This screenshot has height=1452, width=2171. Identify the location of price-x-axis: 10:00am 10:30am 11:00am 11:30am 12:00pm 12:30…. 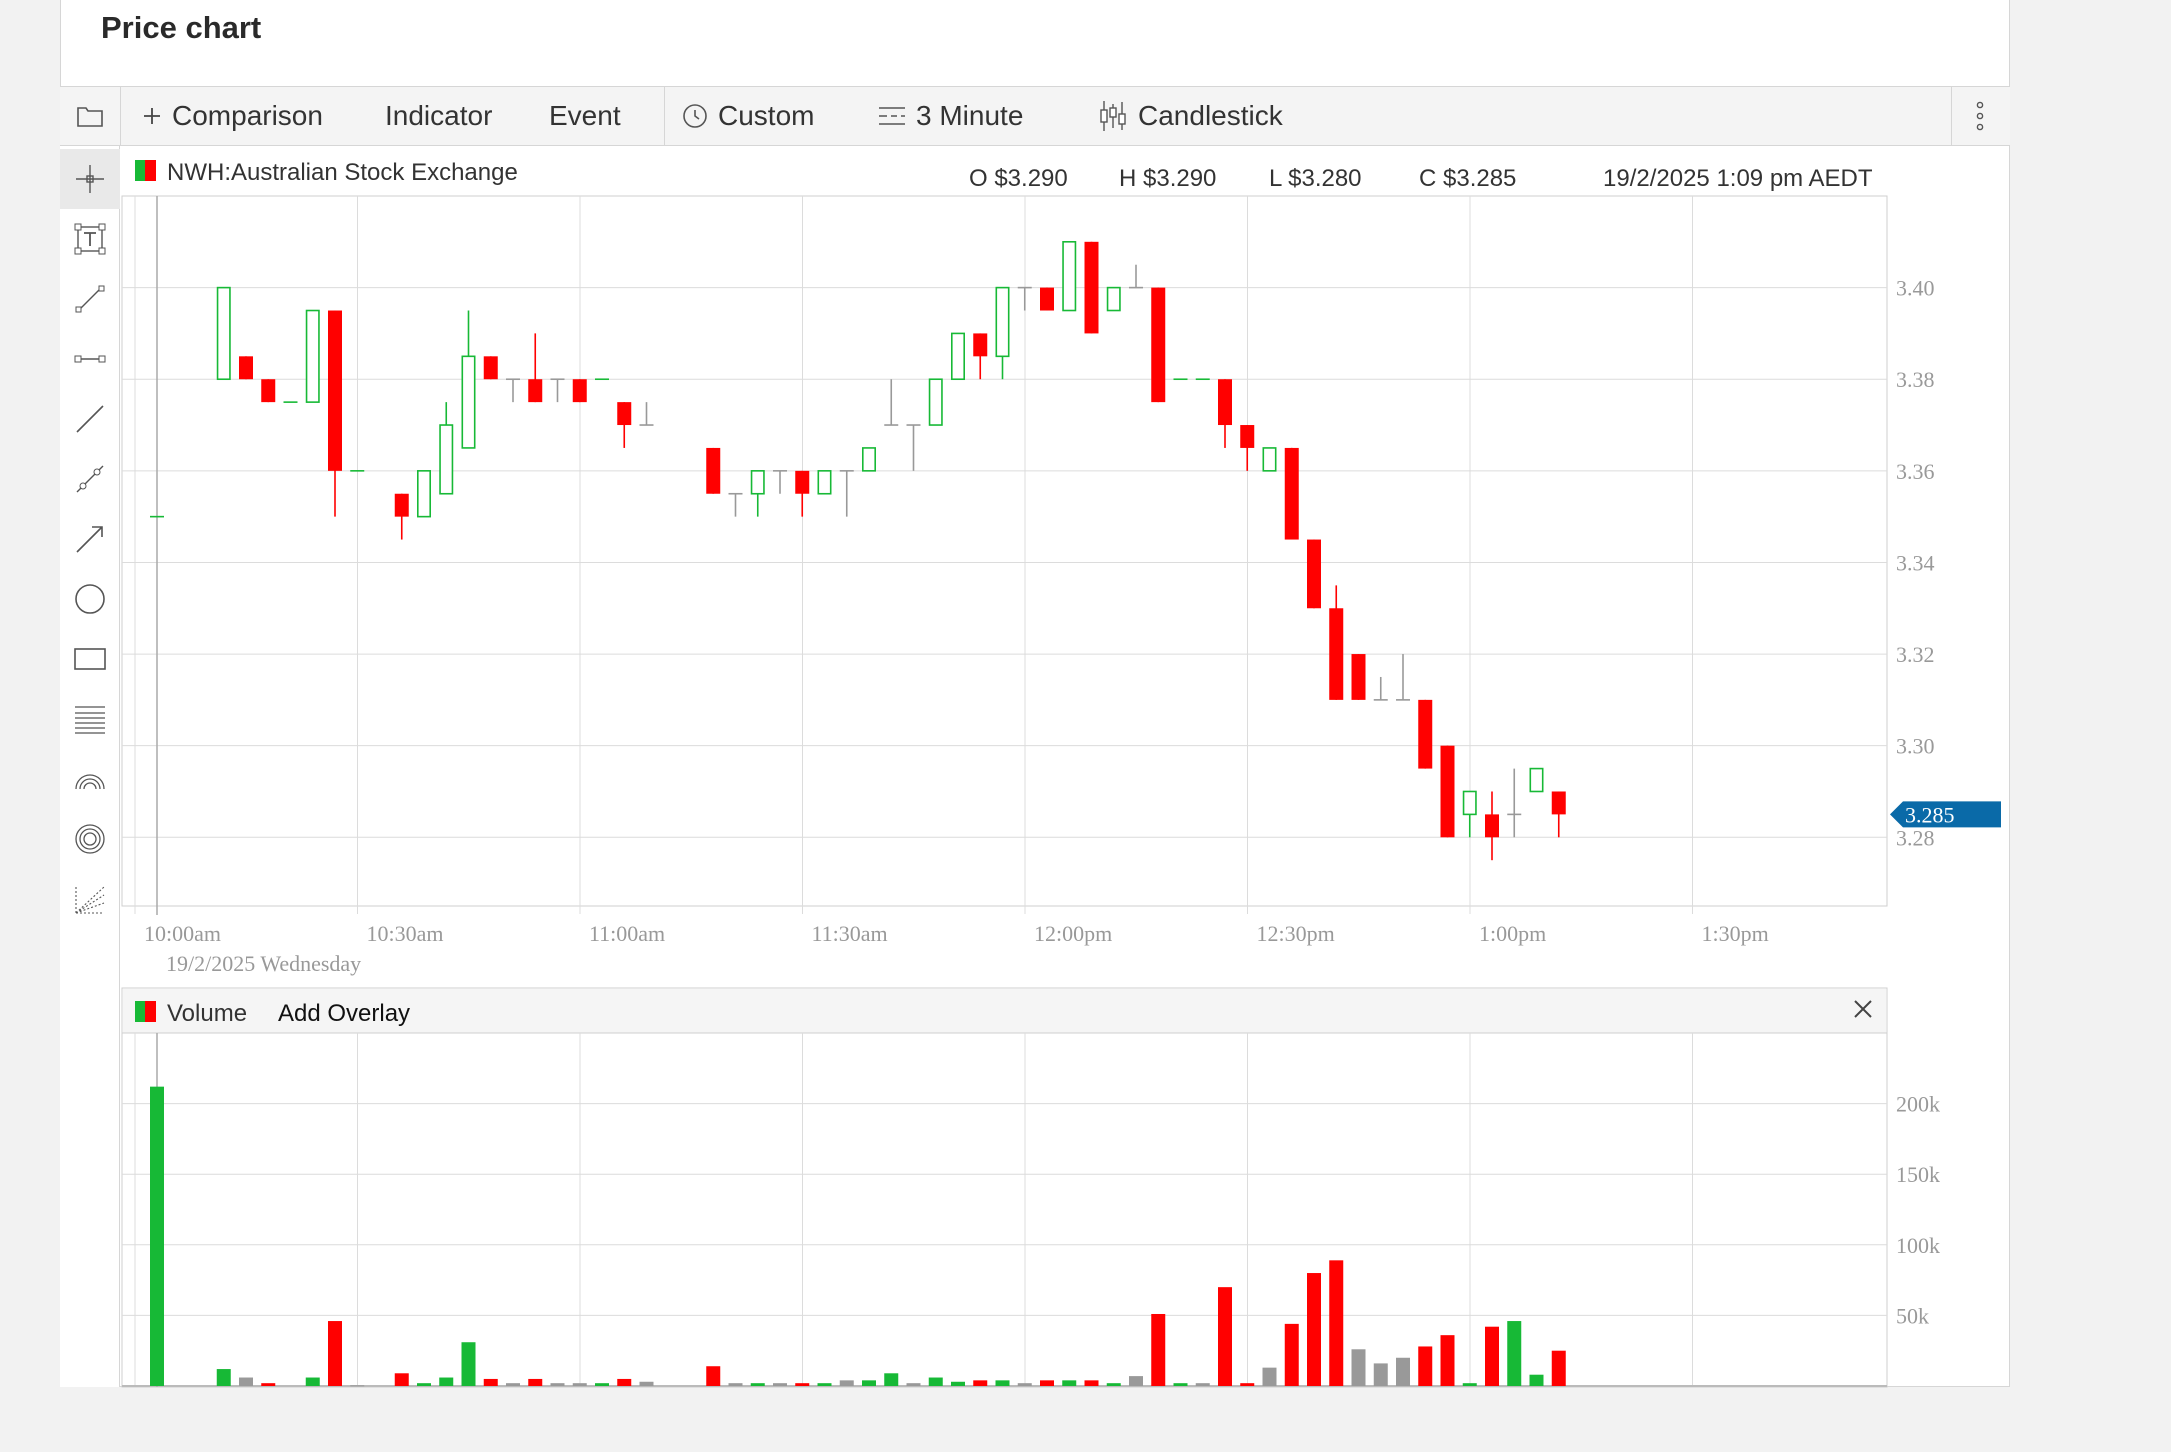
(956, 933).